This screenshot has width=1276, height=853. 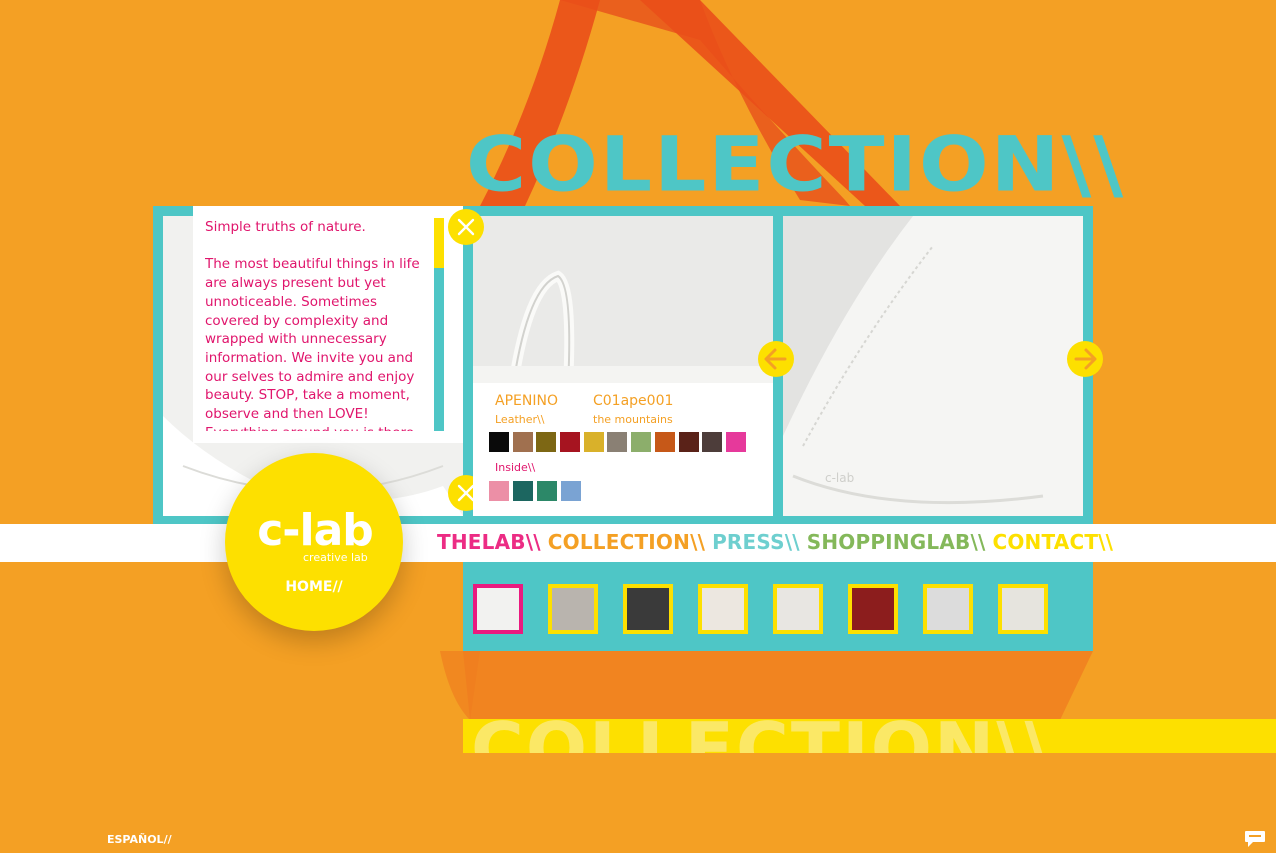 What do you see at coordinates (335, 557) in the screenshot?
I see `logo-tagline: creative lab` at bounding box center [335, 557].